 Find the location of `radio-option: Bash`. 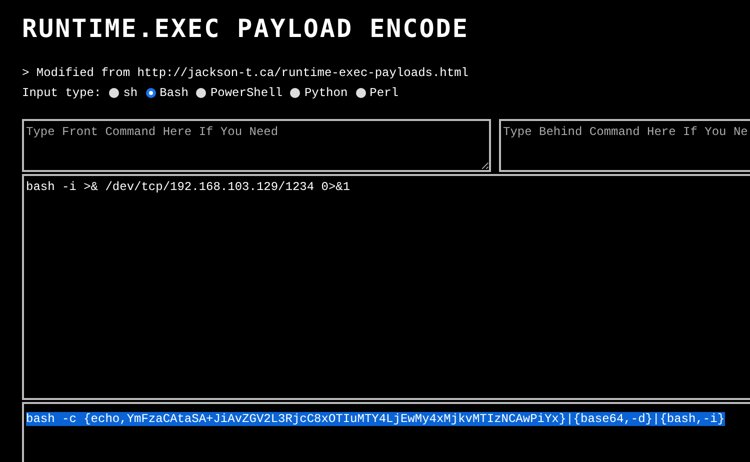

radio-option: Bash is located at coordinates (167, 93).